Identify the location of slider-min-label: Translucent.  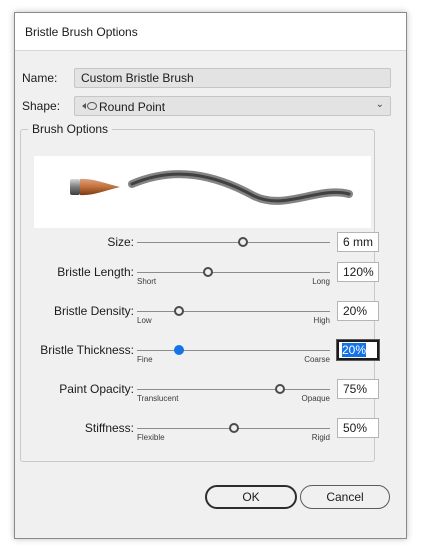
(158, 398).